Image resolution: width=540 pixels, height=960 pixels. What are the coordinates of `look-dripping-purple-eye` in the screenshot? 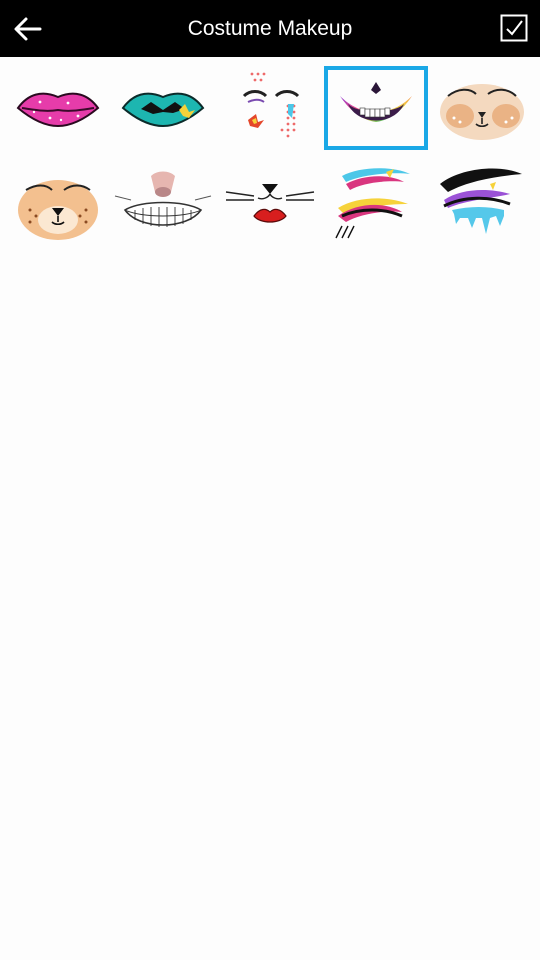 It's located at (482, 208).